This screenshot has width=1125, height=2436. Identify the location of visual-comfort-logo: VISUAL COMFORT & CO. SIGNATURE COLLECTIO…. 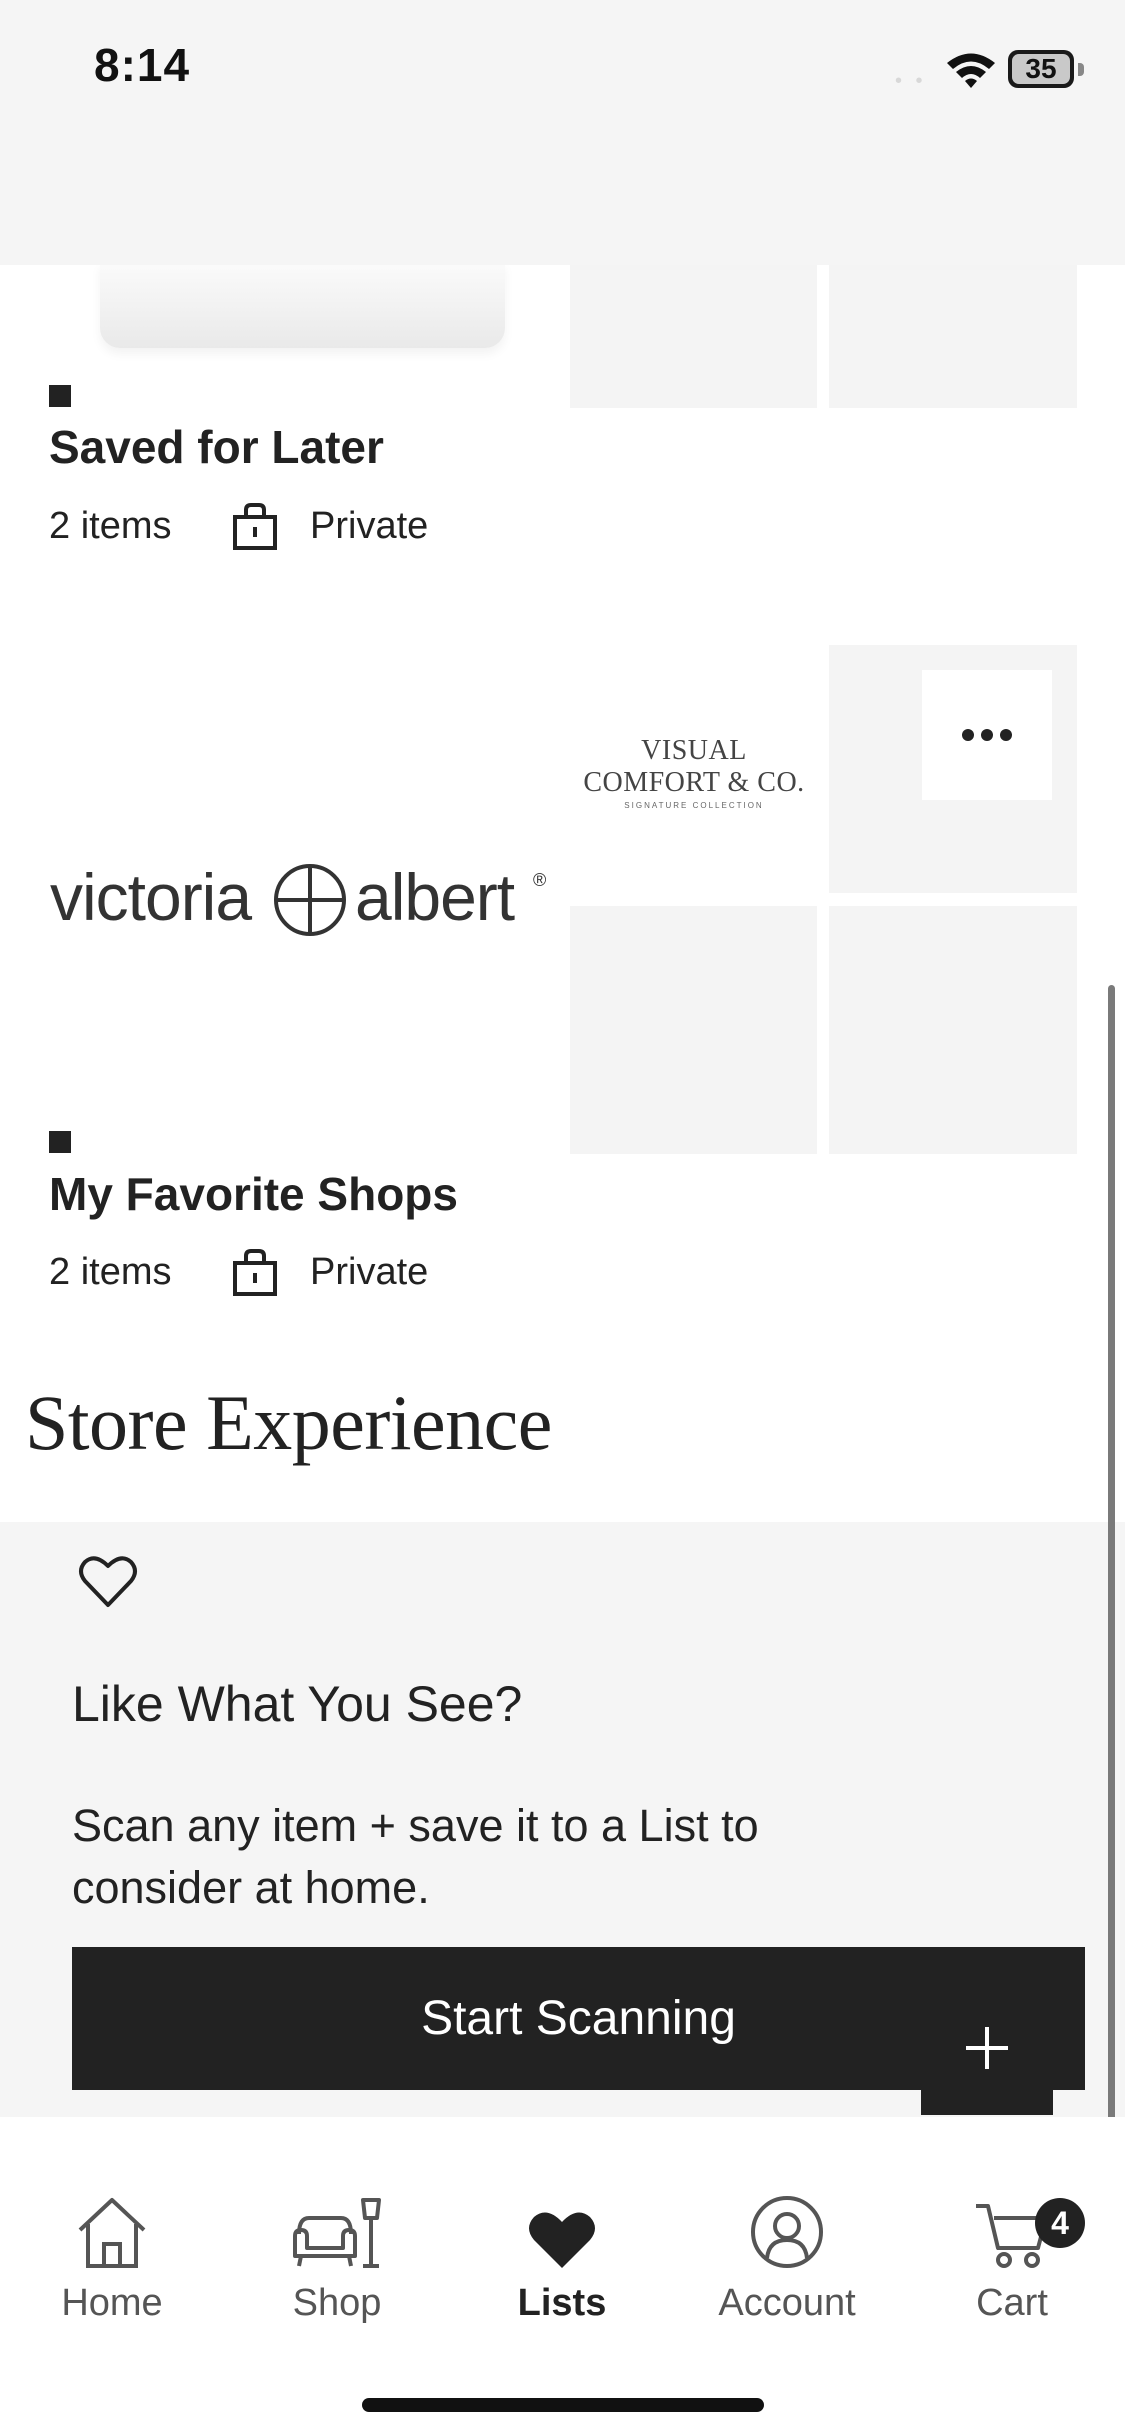
(694, 772).